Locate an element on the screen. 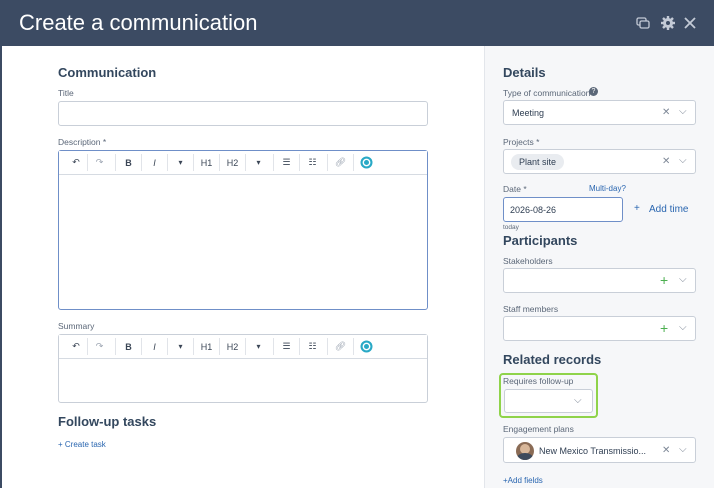 Image resolution: width=714 pixels, height=488 pixels. communication-heading: Communication is located at coordinates (107, 72).